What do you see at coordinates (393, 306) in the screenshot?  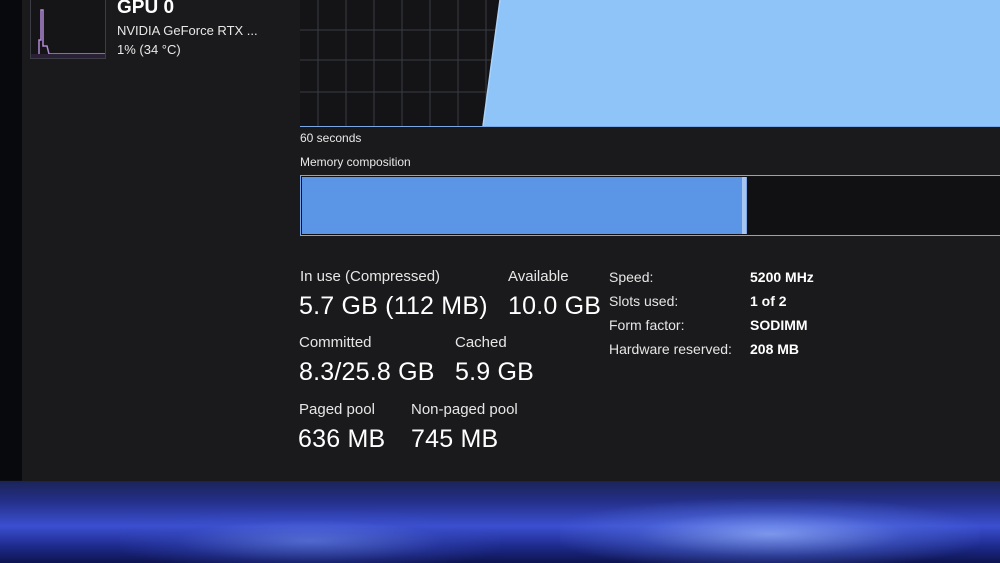 I see `in-use-value: 5.7 GB (112 MB)` at bounding box center [393, 306].